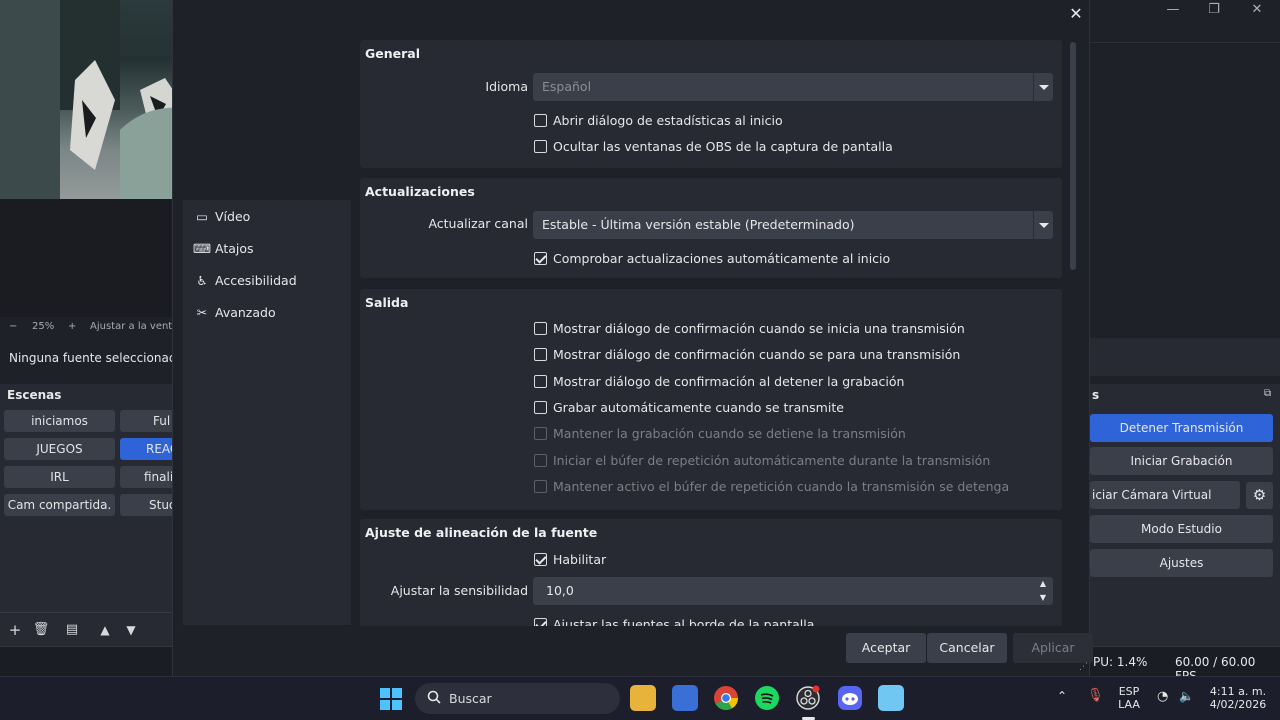  I want to click on controls-title-fragment: s, so click(1096, 395).